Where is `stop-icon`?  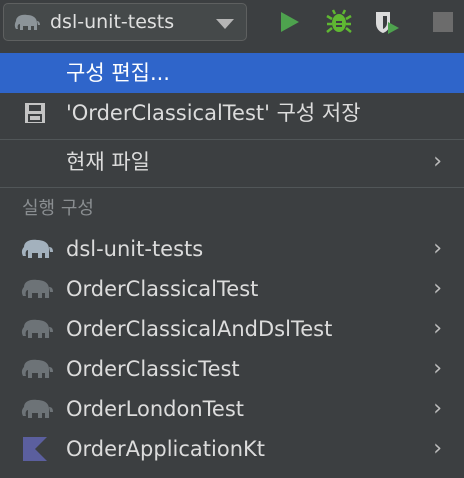 stop-icon is located at coordinates (443, 22).